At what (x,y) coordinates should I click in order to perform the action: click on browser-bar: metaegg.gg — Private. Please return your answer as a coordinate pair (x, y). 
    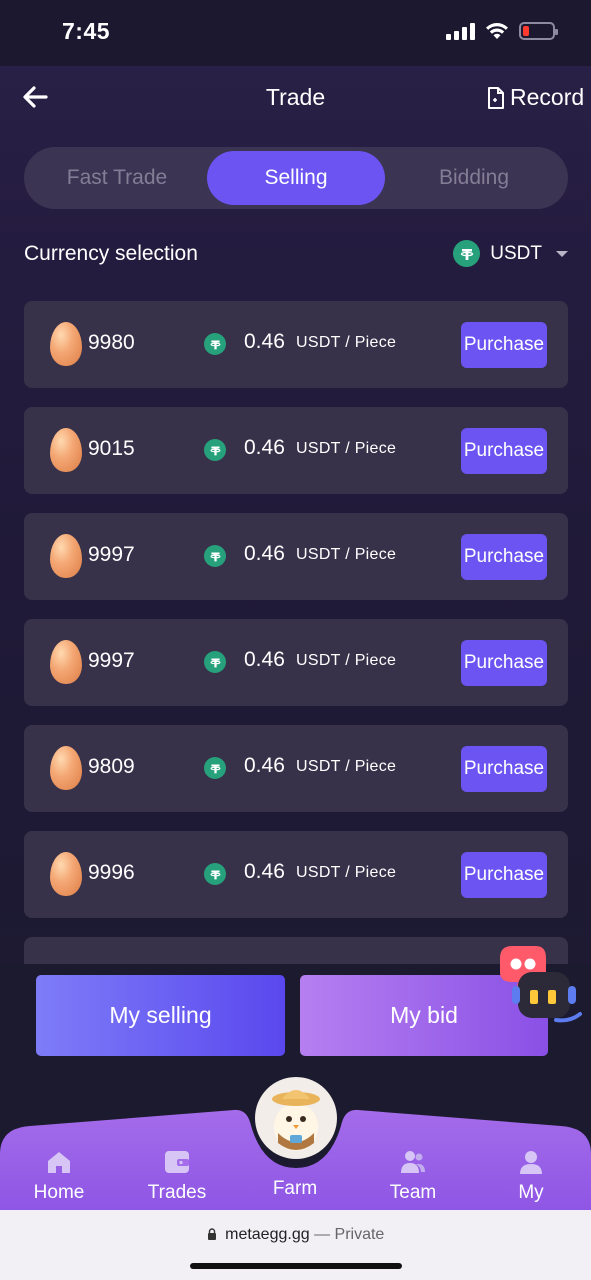
    Looking at the image, I should click on (295, 1245).